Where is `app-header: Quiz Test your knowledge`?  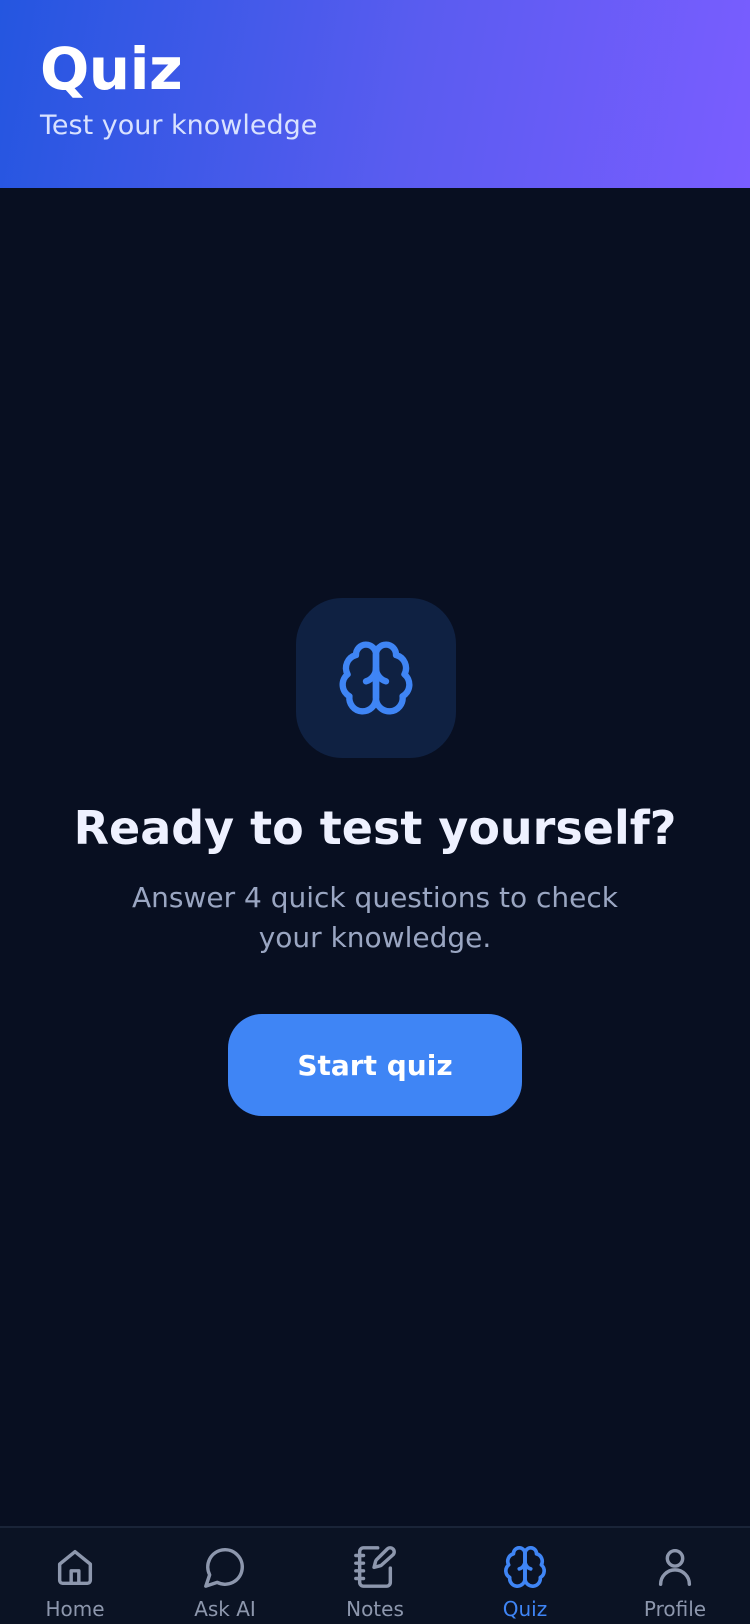 app-header: Quiz Test your knowledge is located at coordinates (375, 94).